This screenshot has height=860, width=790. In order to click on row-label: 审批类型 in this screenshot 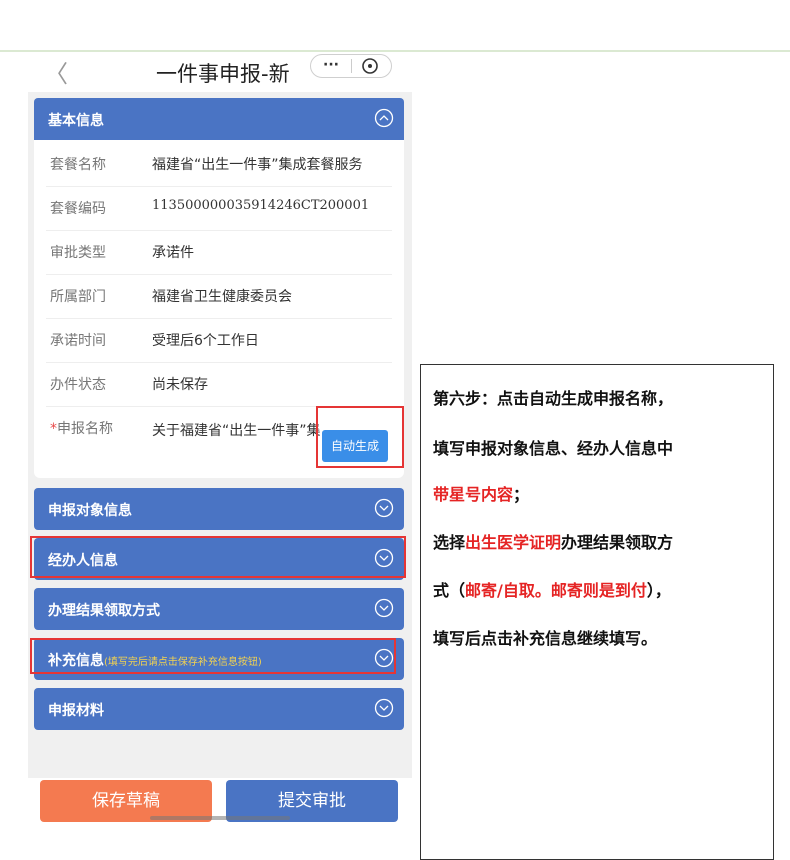, I will do `click(78, 253)`.